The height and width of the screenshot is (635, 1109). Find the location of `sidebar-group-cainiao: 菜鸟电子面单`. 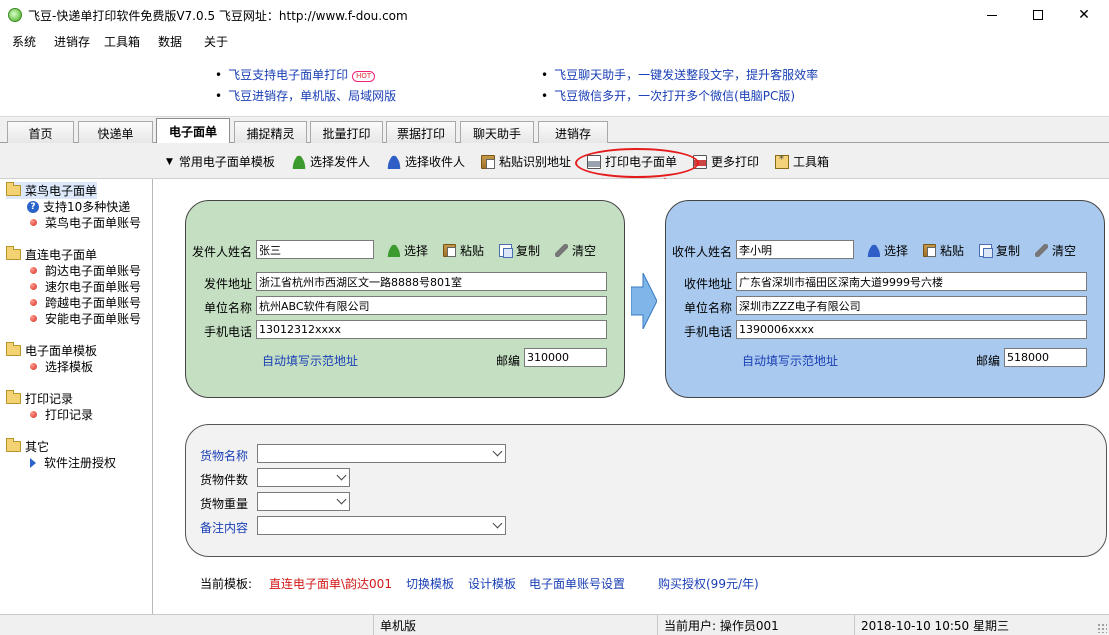

sidebar-group-cainiao: 菜鸟电子面单 is located at coordinates (52, 190).